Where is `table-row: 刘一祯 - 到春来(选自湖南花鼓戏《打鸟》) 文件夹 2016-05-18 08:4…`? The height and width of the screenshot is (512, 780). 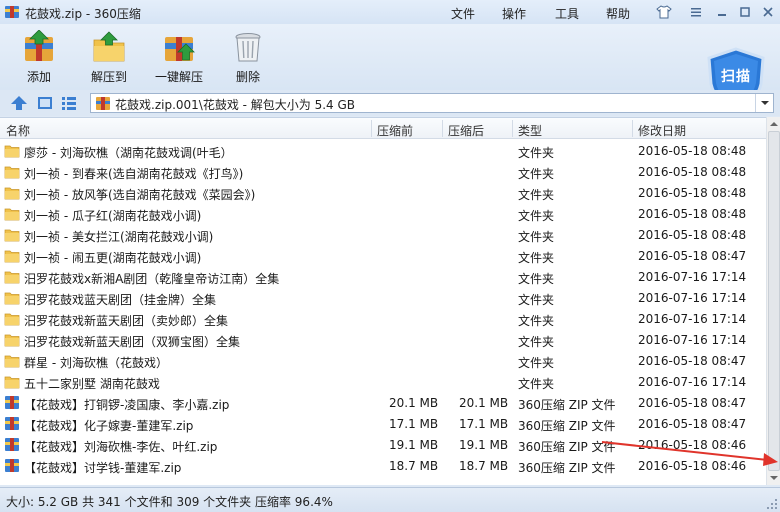
table-row: 刘一祯 - 到春来(选自湖南花鼓戏《打鸟》) 文件夹 2016-05-18 08:4… is located at coordinates (383, 171).